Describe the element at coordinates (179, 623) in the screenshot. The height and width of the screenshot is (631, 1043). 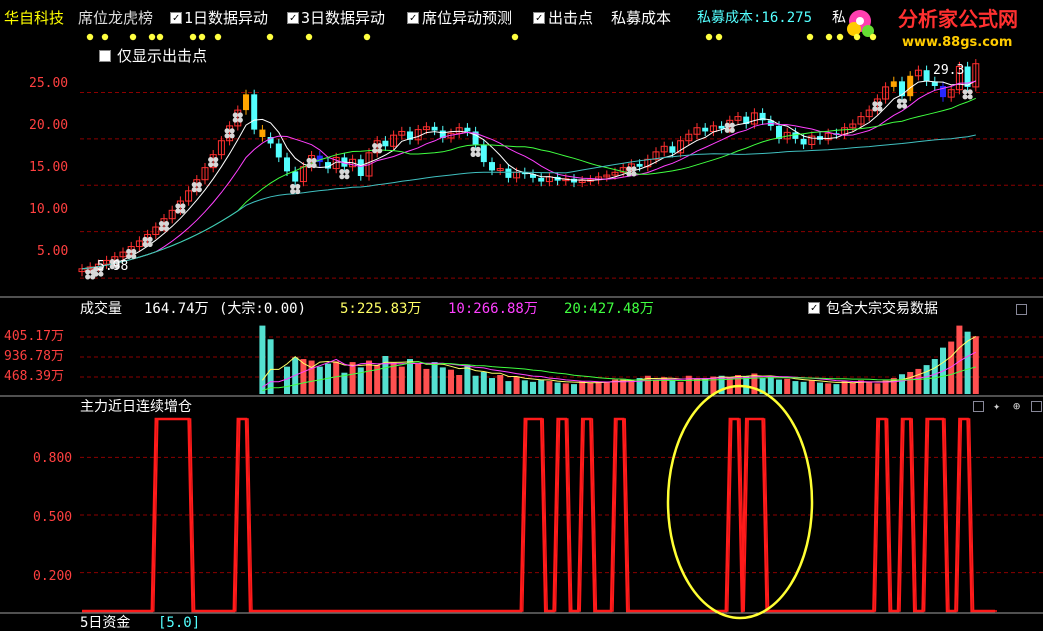
I see `bottom-pane-value: [5.0]` at that location.